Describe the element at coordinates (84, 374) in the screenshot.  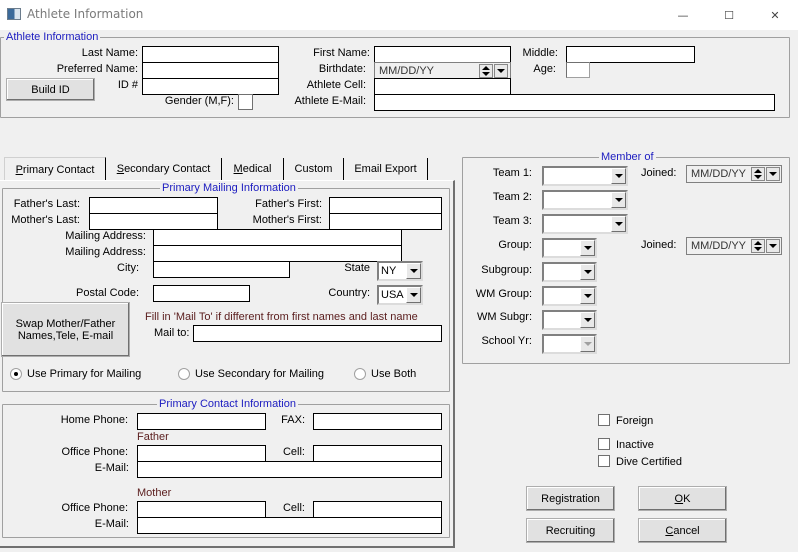
I see `use-primary-label: Use Primary for Mailing` at that location.